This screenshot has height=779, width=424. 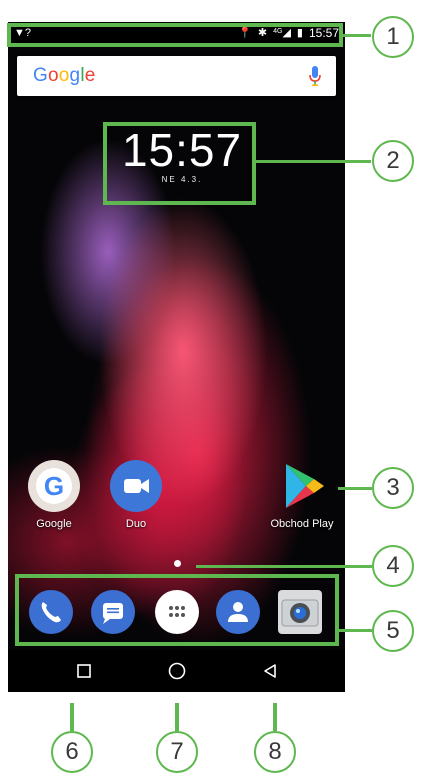 I want to click on recents-button, so click(x=84, y=671).